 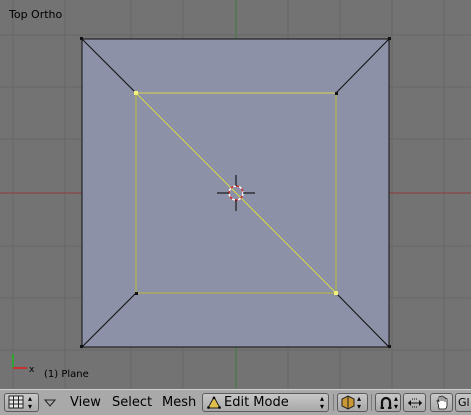 What do you see at coordinates (348, 402) in the screenshot?
I see `shading-icon` at bounding box center [348, 402].